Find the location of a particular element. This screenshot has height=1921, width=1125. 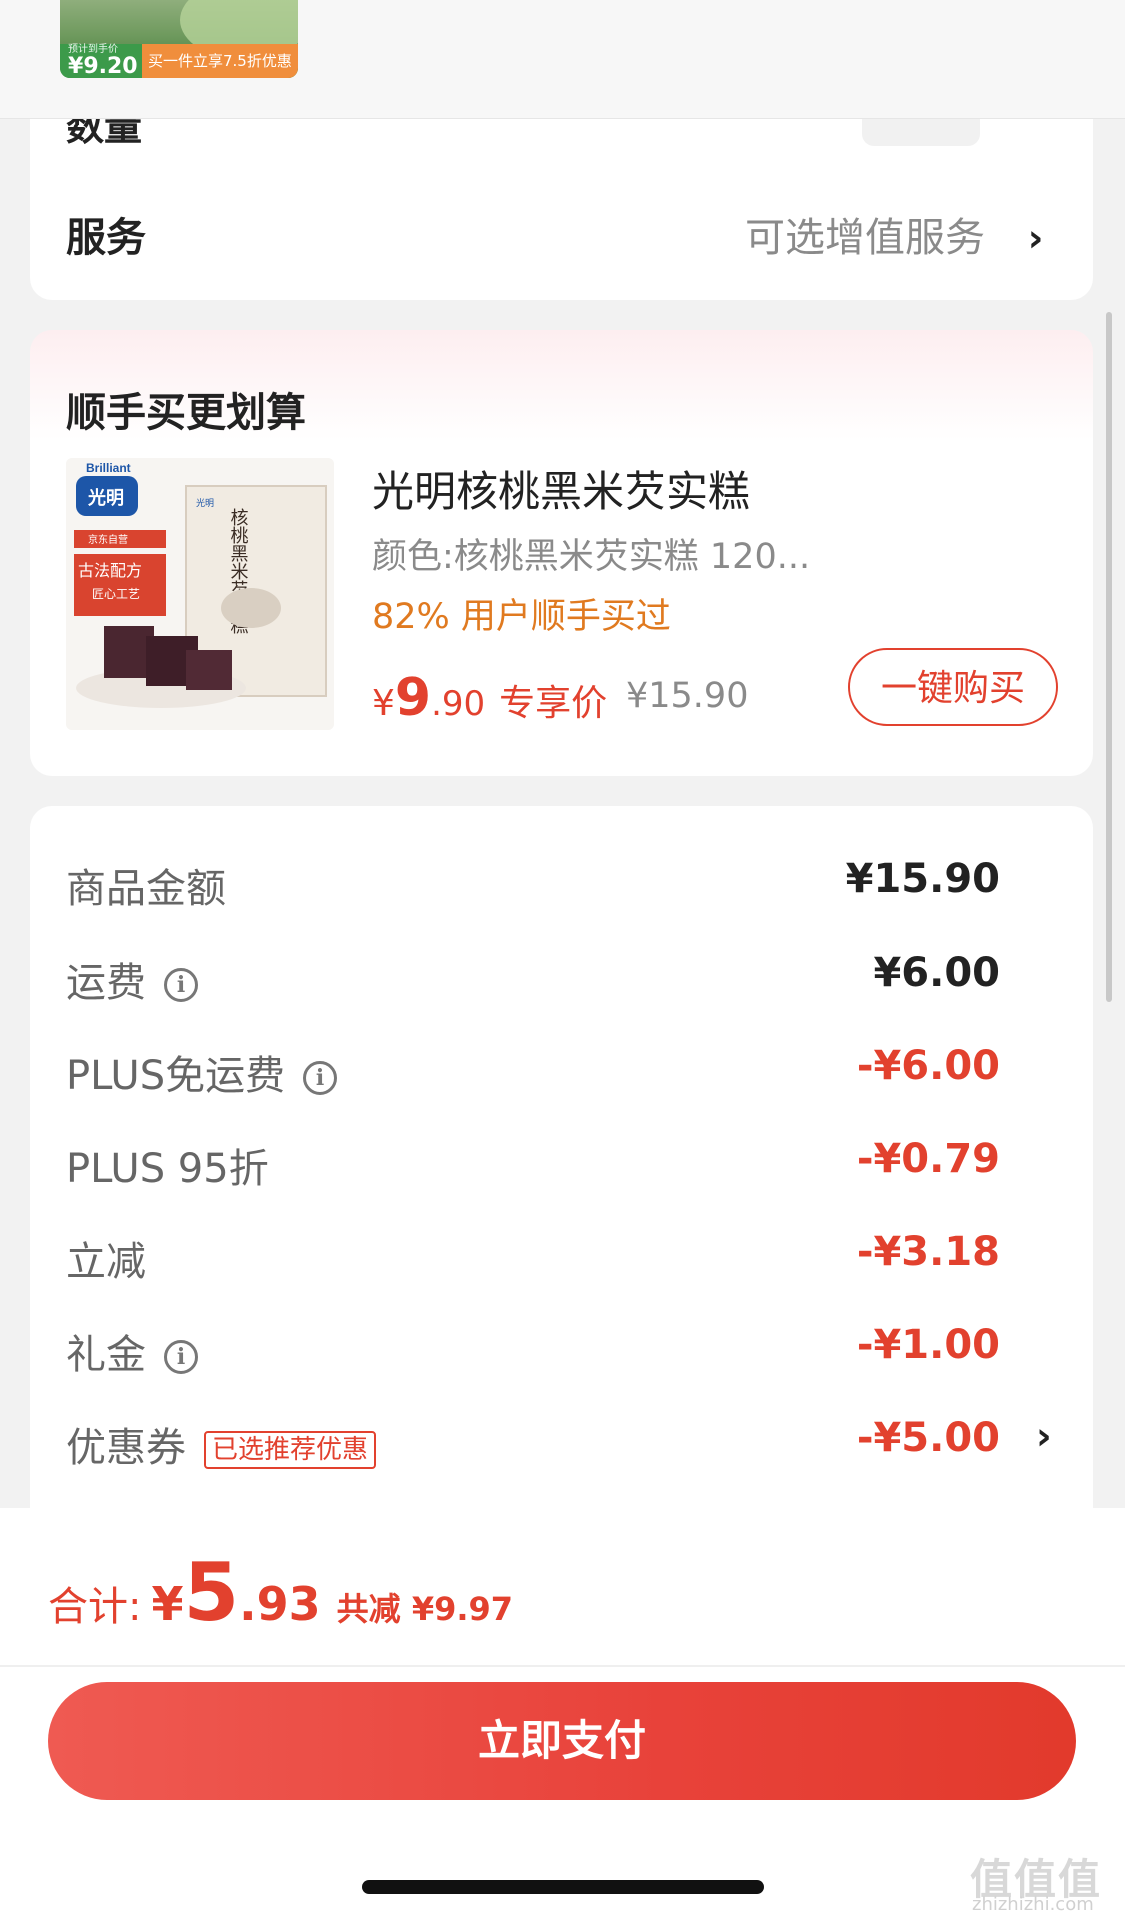

upsell-price-integer: 9 is located at coordinates (413, 698).